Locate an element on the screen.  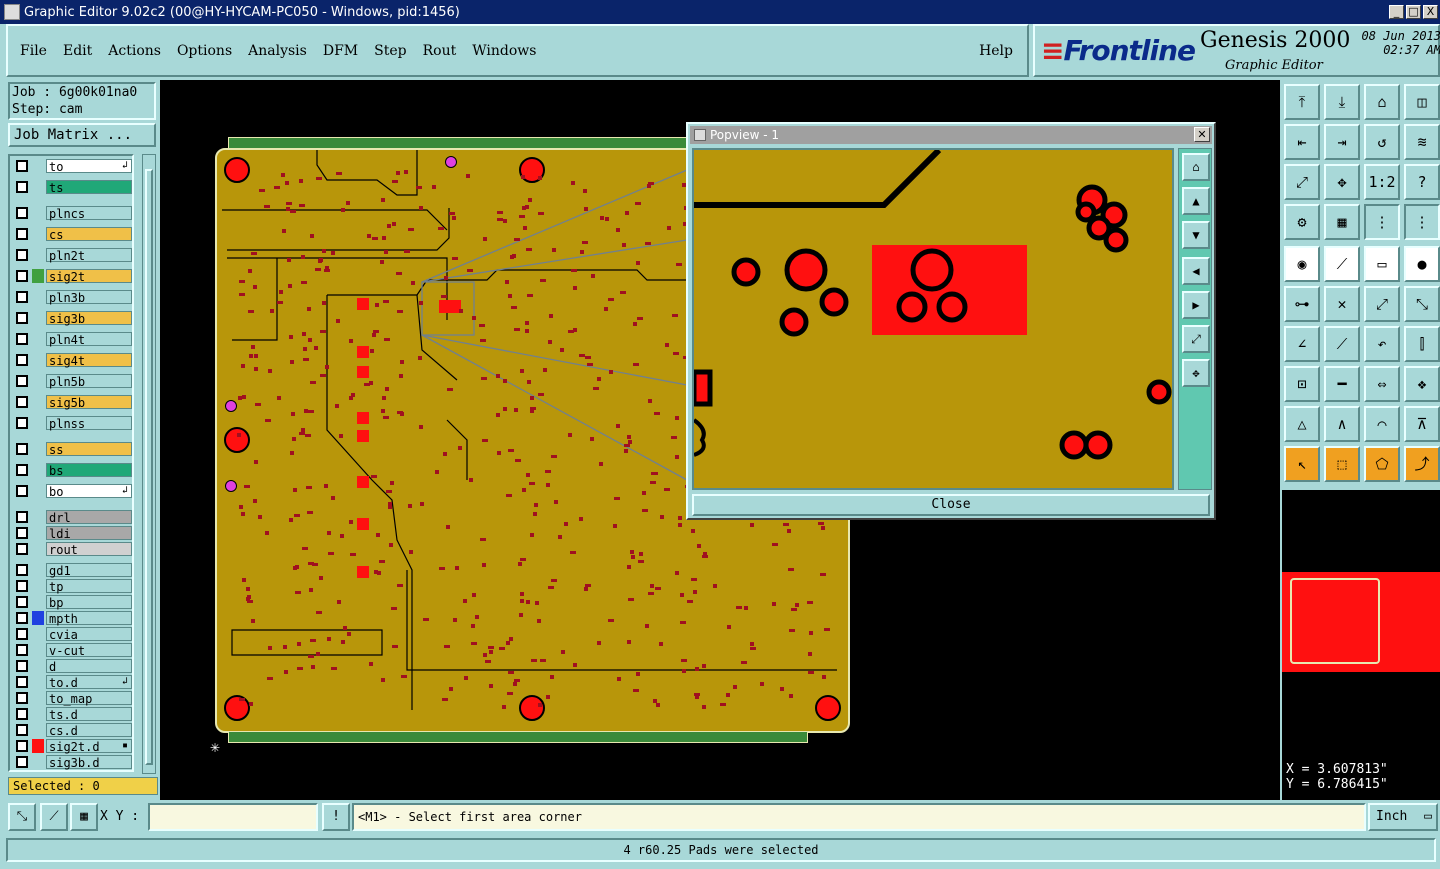
layer-name: ss is located at coordinates (89, 449).